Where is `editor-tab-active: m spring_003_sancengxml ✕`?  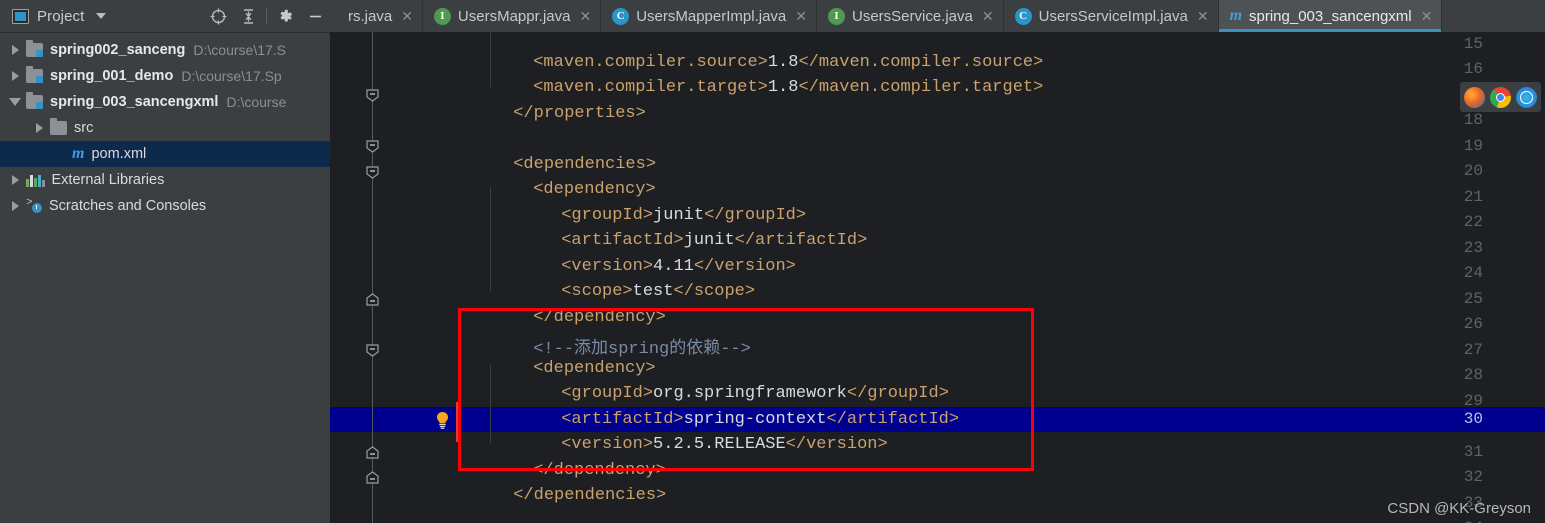
editor-tab-active: m spring_003_sancengxml ✕ is located at coordinates (1330, 16).